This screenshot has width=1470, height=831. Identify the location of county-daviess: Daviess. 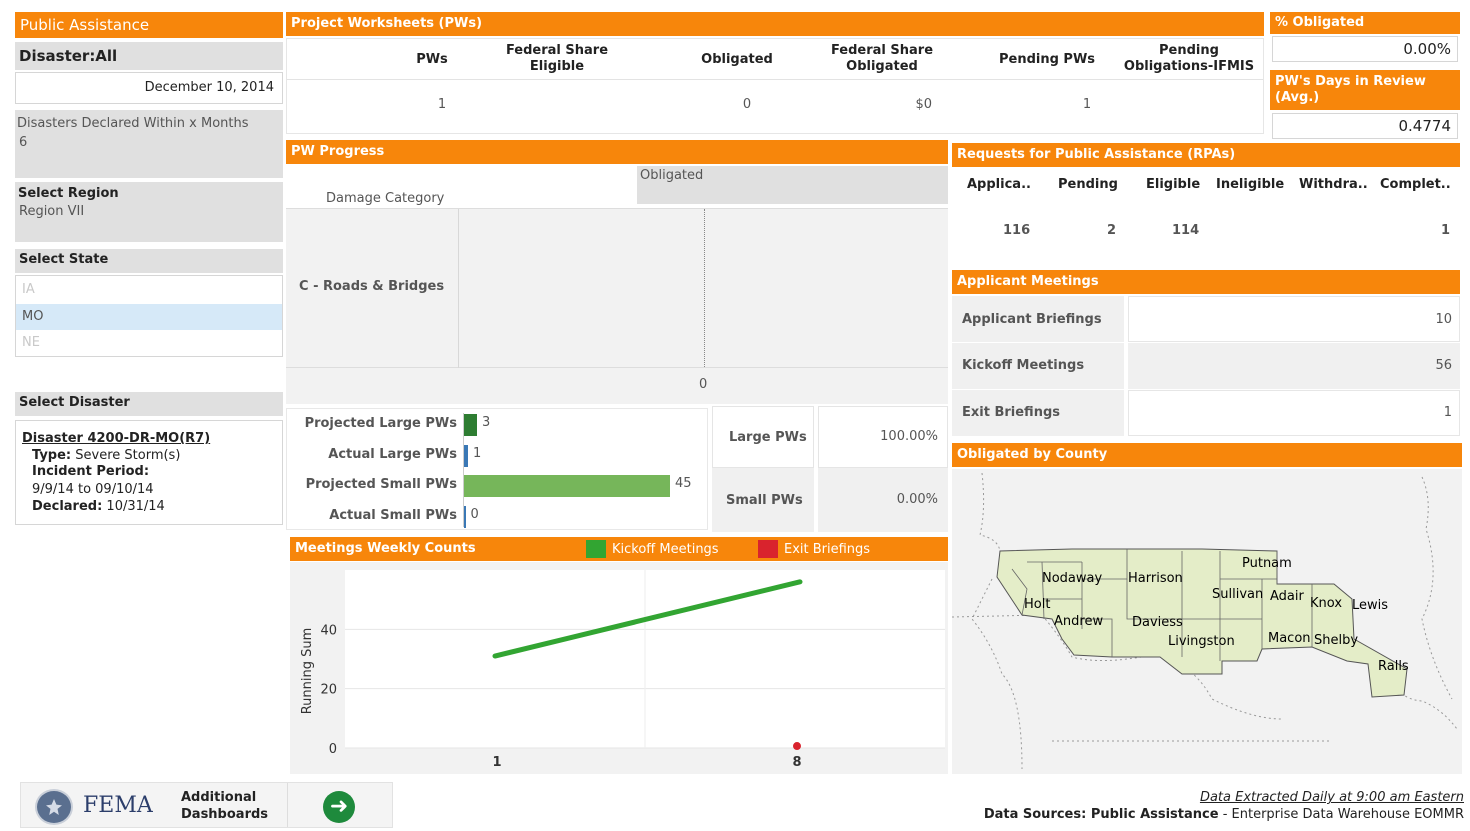
(1157, 622).